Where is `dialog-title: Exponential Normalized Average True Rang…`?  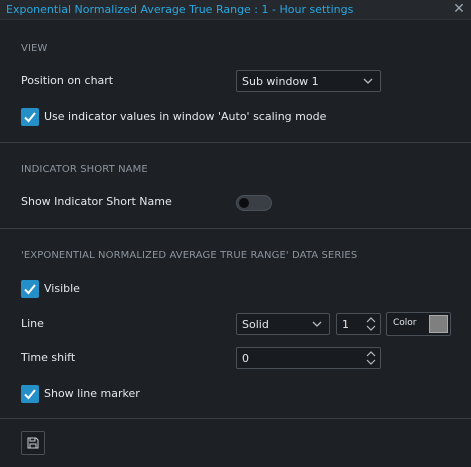
dialog-title: Exponential Normalized Average True Rang… is located at coordinates (180, 9).